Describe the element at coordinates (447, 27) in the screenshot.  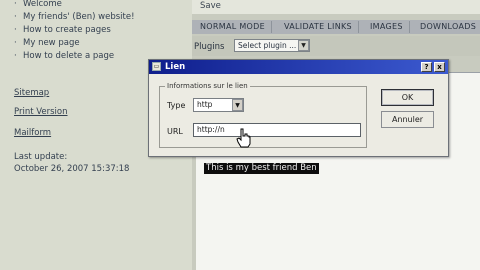
I see `downloads-button: DOWNLOADS` at that location.